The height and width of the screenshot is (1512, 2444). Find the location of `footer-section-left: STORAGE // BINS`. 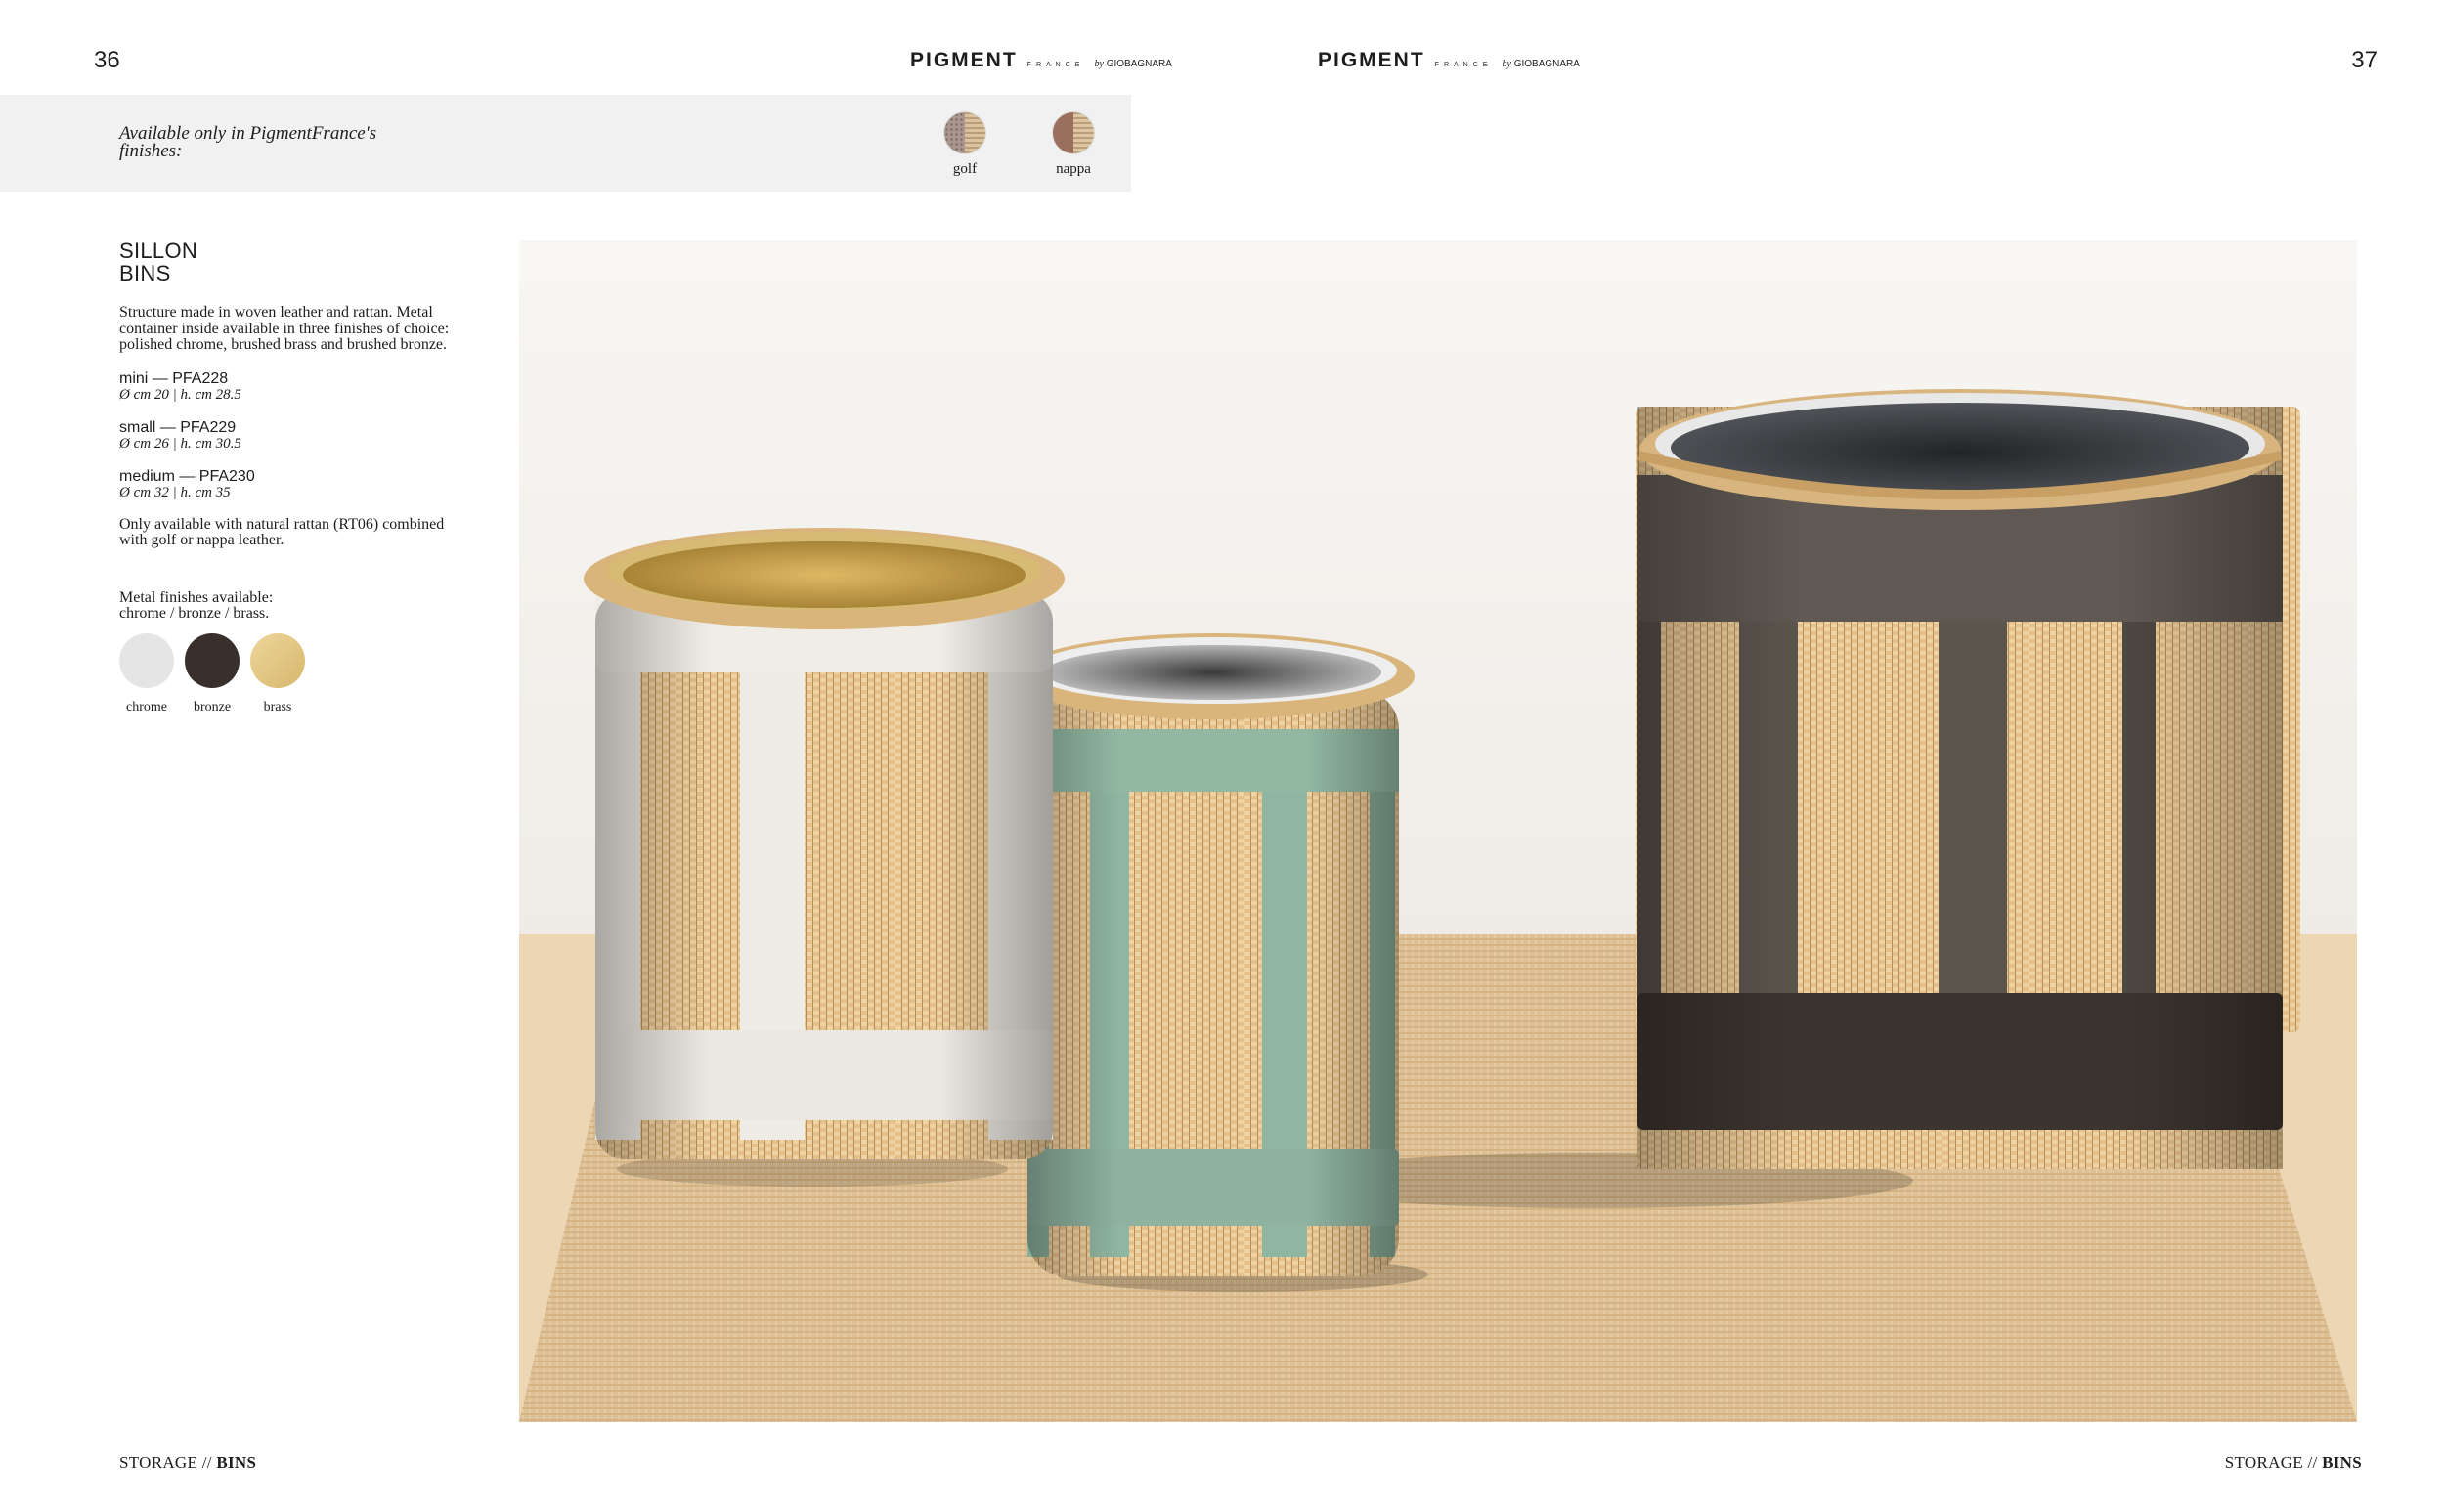

footer-section-left: STORAGE // BINS is located at coordinates (188, 1462).